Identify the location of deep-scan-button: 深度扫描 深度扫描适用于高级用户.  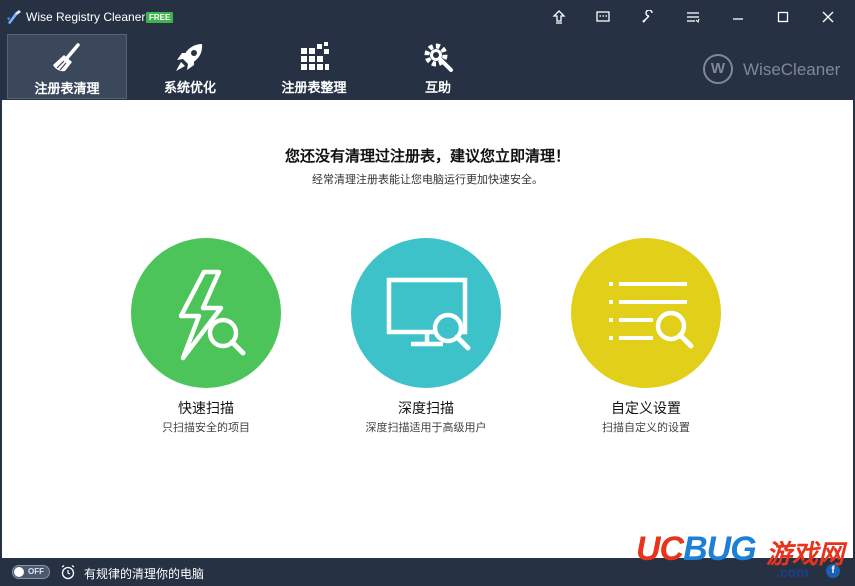
(426, 338).